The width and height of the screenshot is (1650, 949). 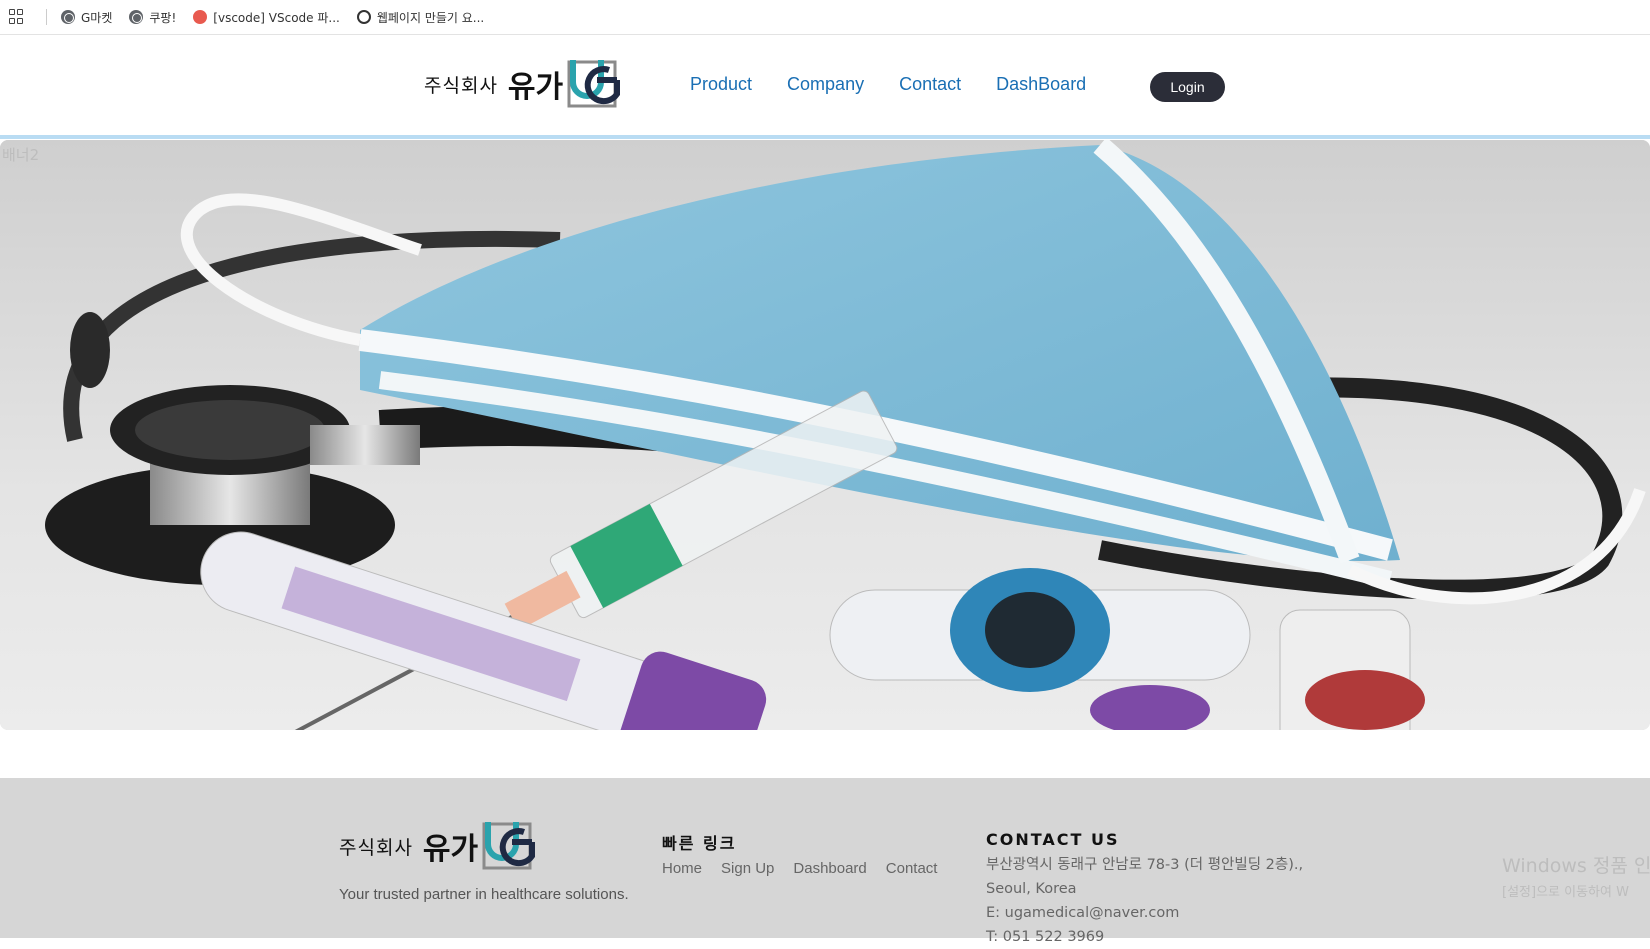 What do you see at coordinates (1031, 889) in the screenshot?
I see `contact-address-line2: Seoul, Korea` at bounding box center [1031, 889].